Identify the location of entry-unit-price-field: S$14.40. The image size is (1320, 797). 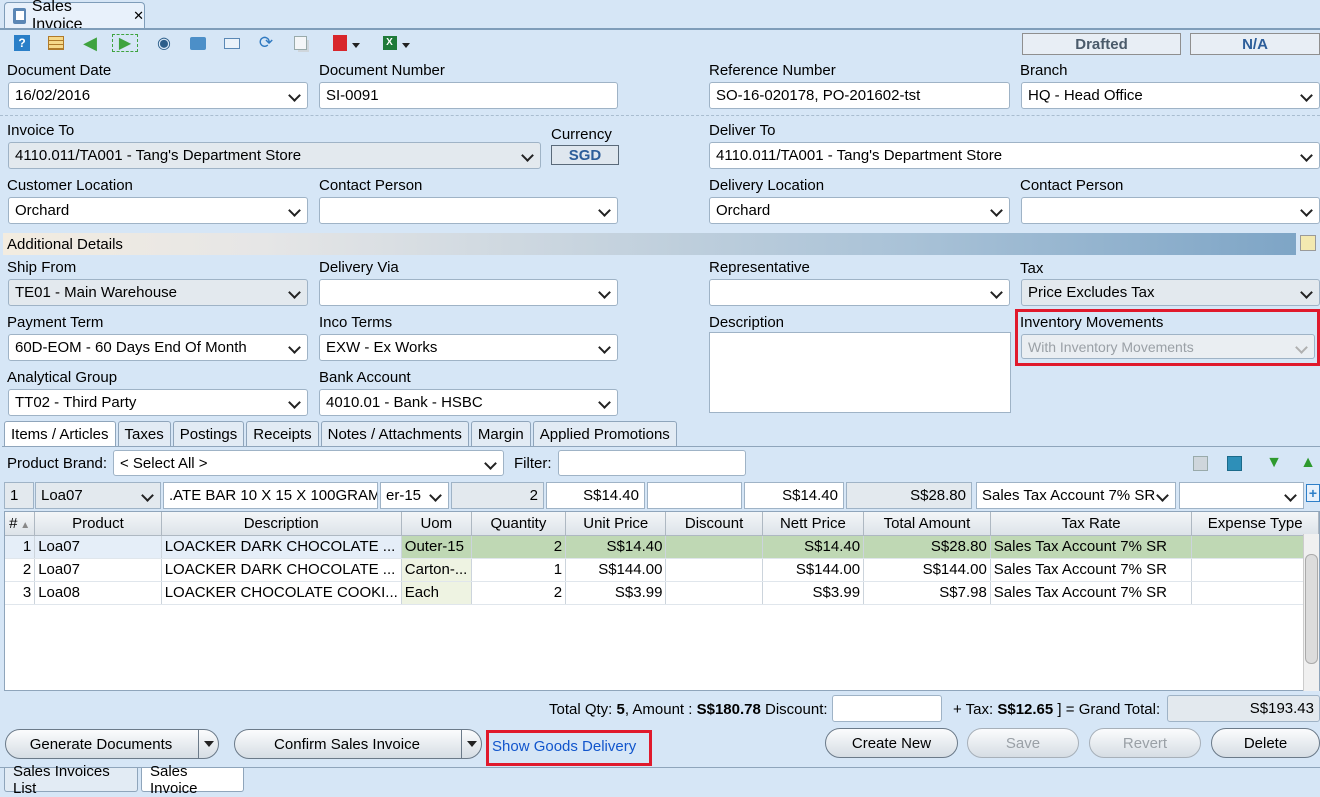
(595, 495).